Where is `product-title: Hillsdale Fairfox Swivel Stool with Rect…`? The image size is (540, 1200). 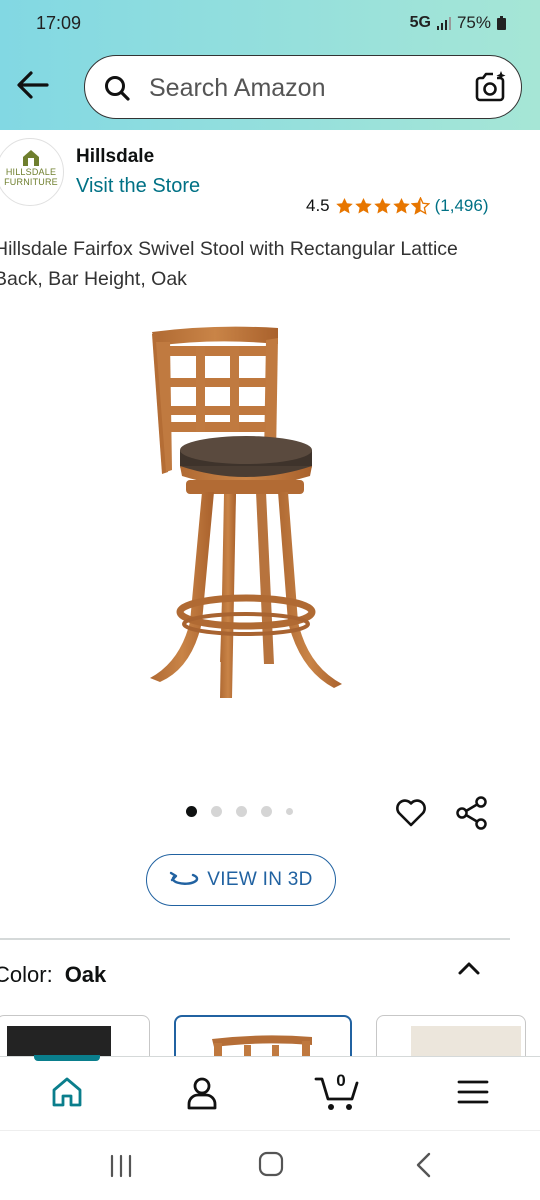
product-title: Hillsdale Fairfox Swivel Stool with Rect… is located at coordinates (229, 264).